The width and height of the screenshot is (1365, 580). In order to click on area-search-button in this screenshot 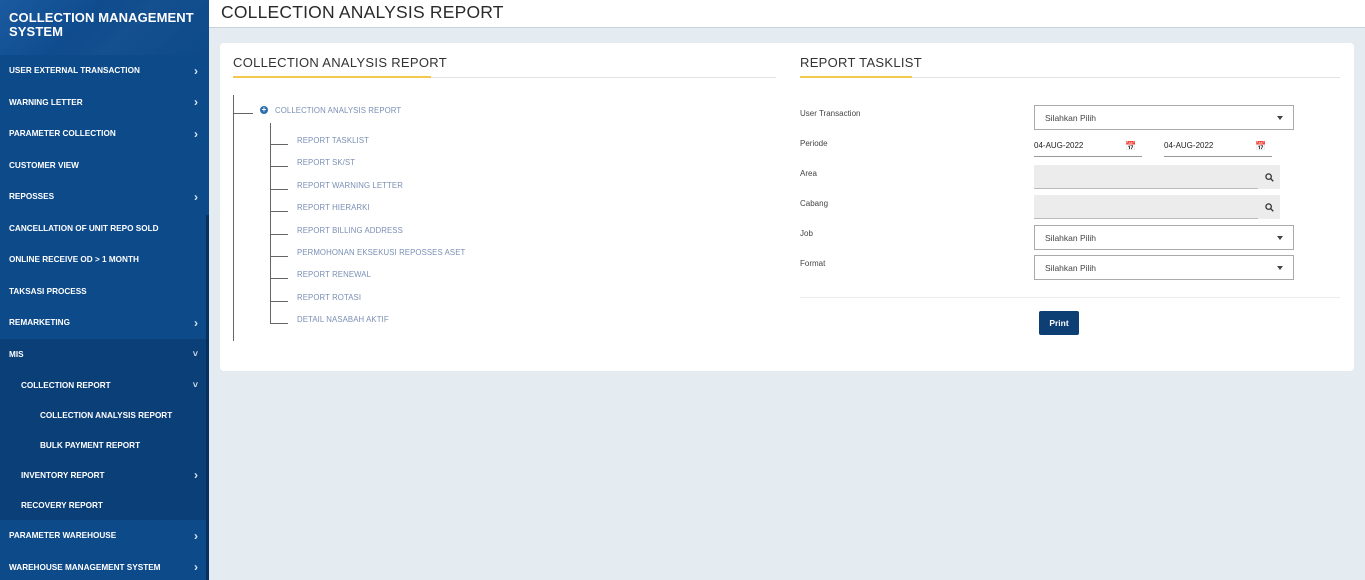, I will do `click(1269, 177)`.